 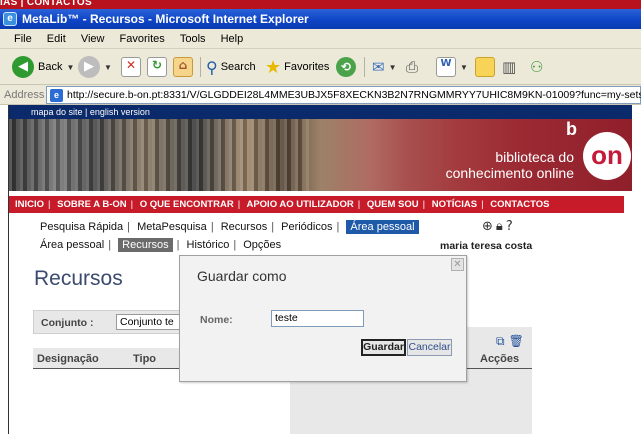 I want to click on lock-icon: 🔒︎, so click(x=501, y=226).